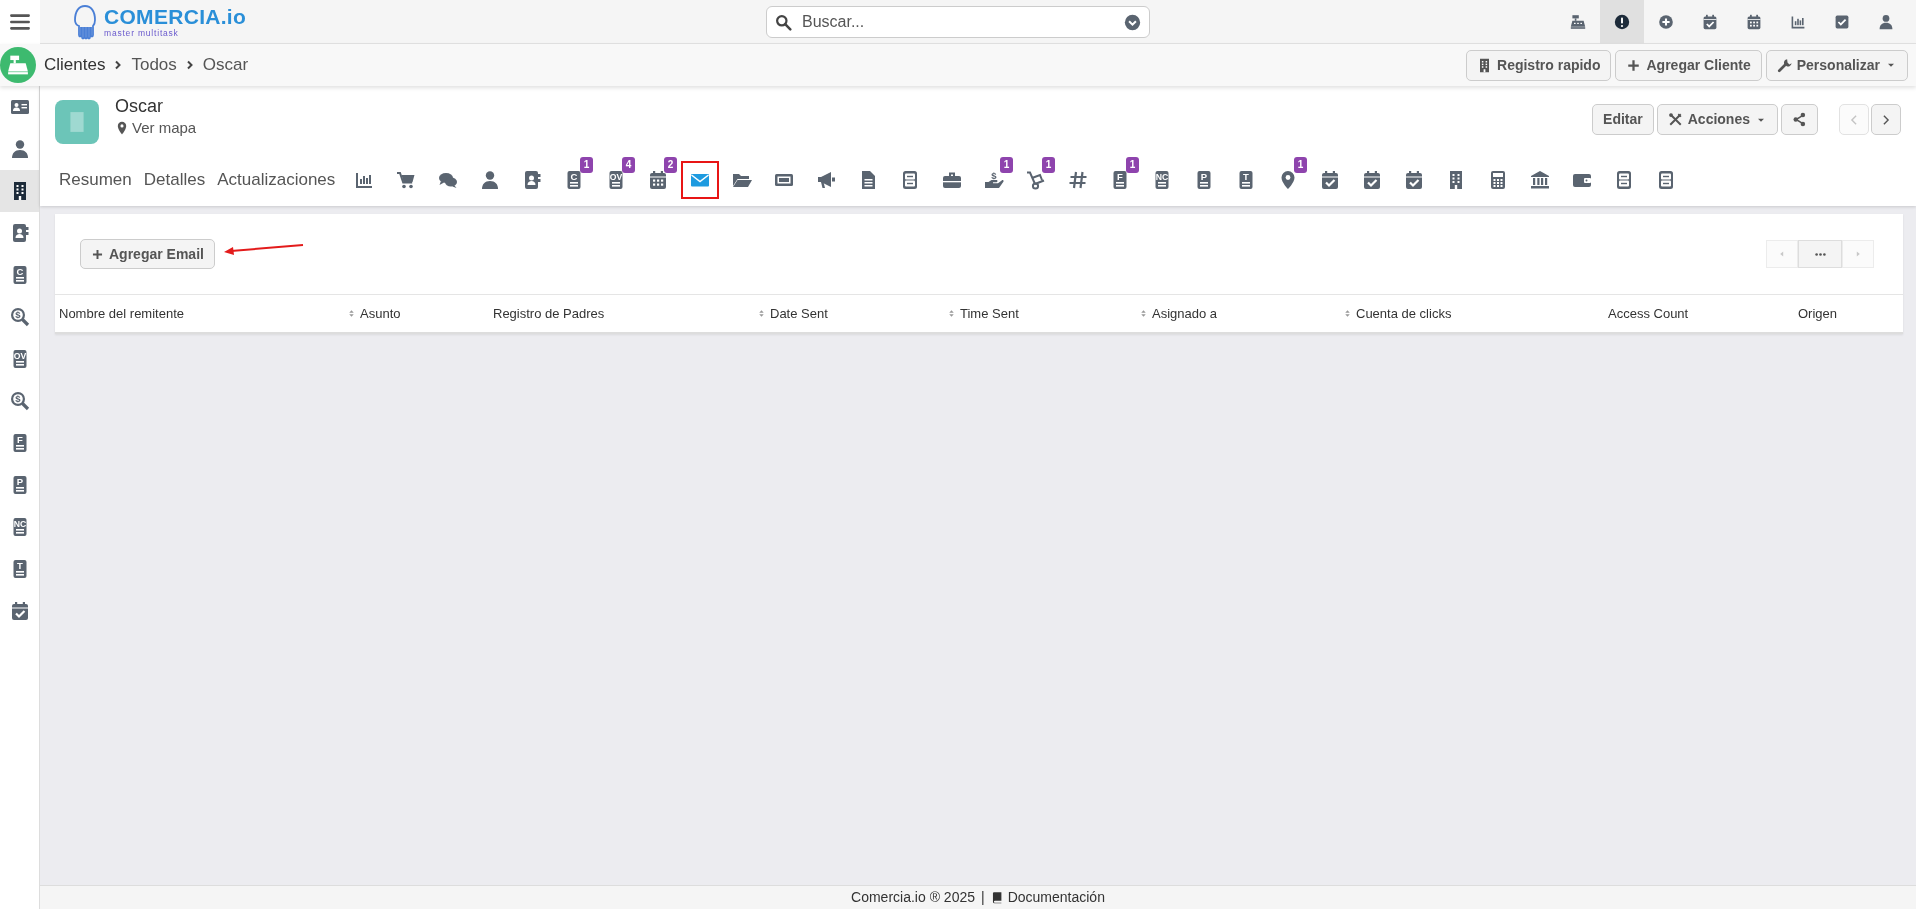 This screenshot has height=909, width=1916. What do you see at coordinates (1246, 180) in the screenshot?
I see `icon-tab: T` at bounding box center [1246, 180].